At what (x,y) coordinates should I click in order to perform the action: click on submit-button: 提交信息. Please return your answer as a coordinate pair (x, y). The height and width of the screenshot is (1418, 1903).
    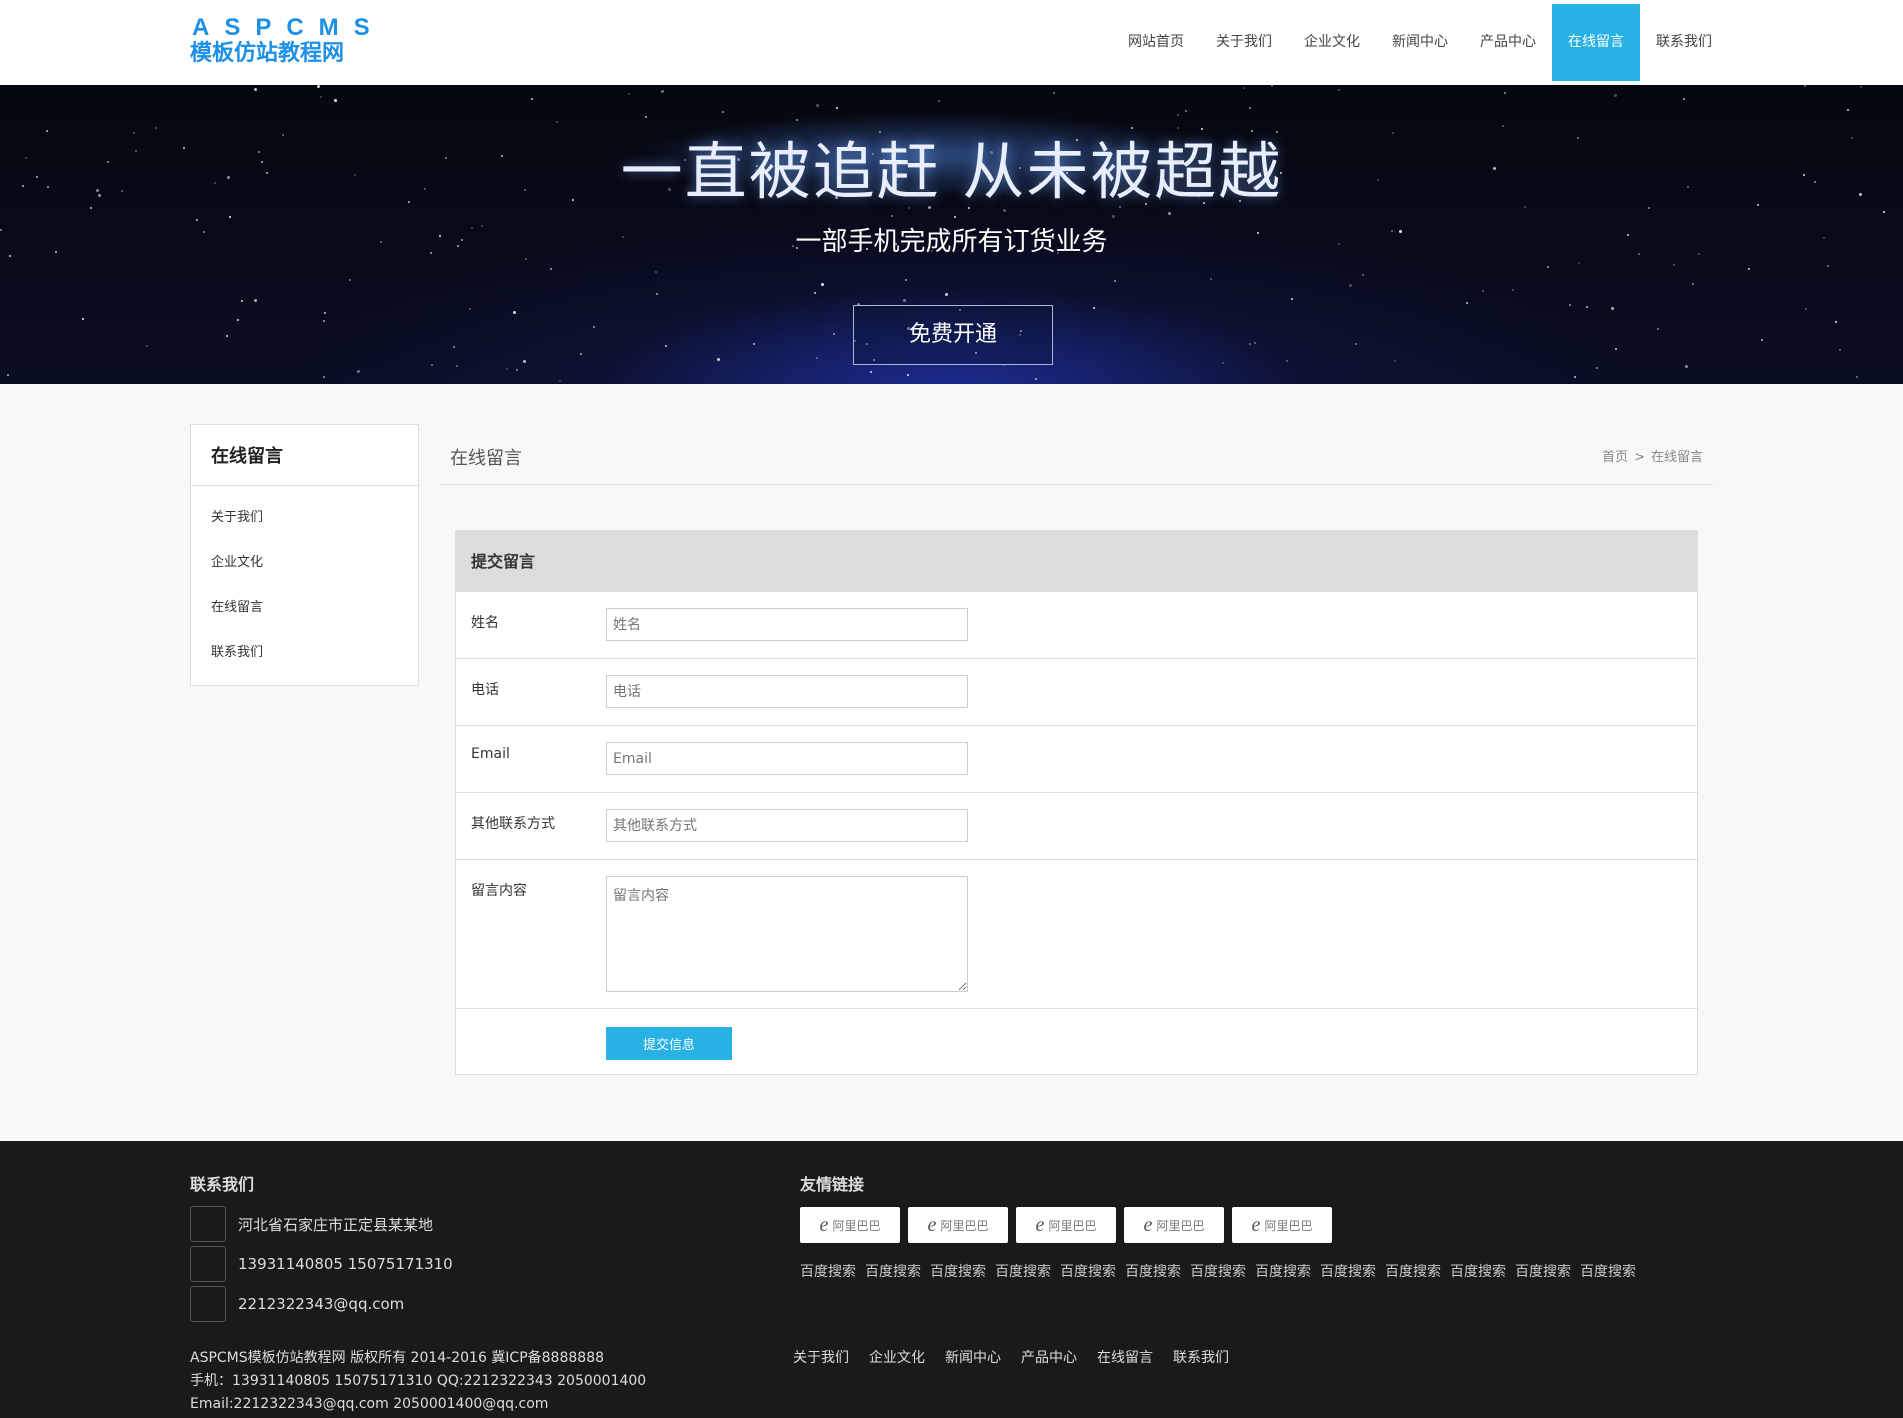
    Looking at the image, I should click on (669, 1043).